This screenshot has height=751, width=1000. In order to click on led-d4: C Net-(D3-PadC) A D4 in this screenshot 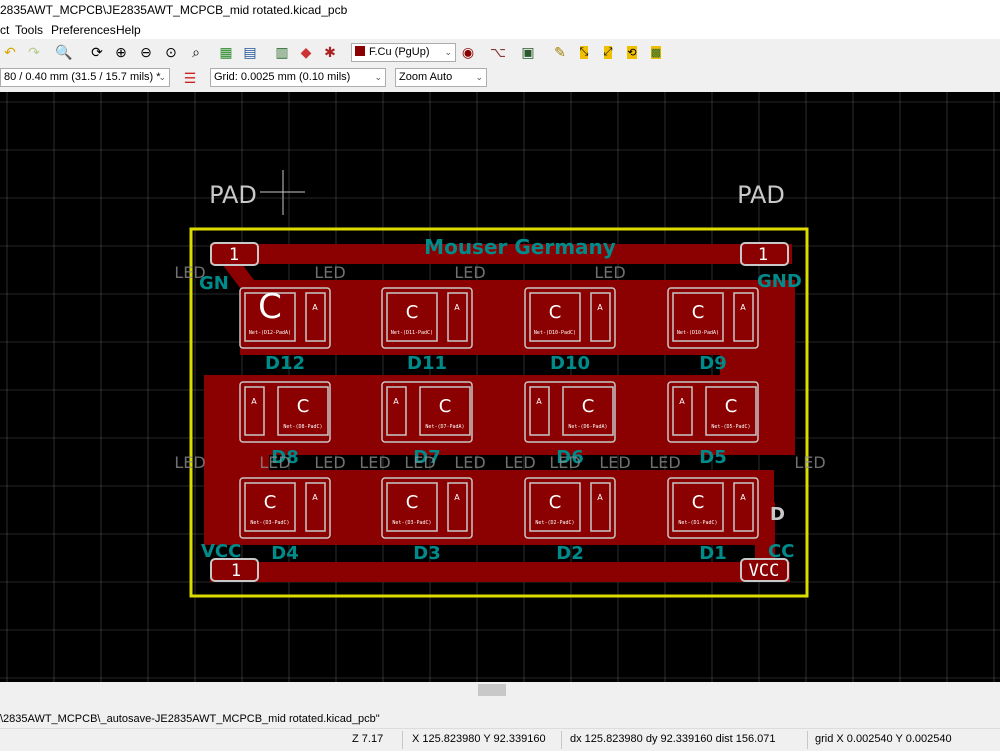, I will do `click(285, 520)`.